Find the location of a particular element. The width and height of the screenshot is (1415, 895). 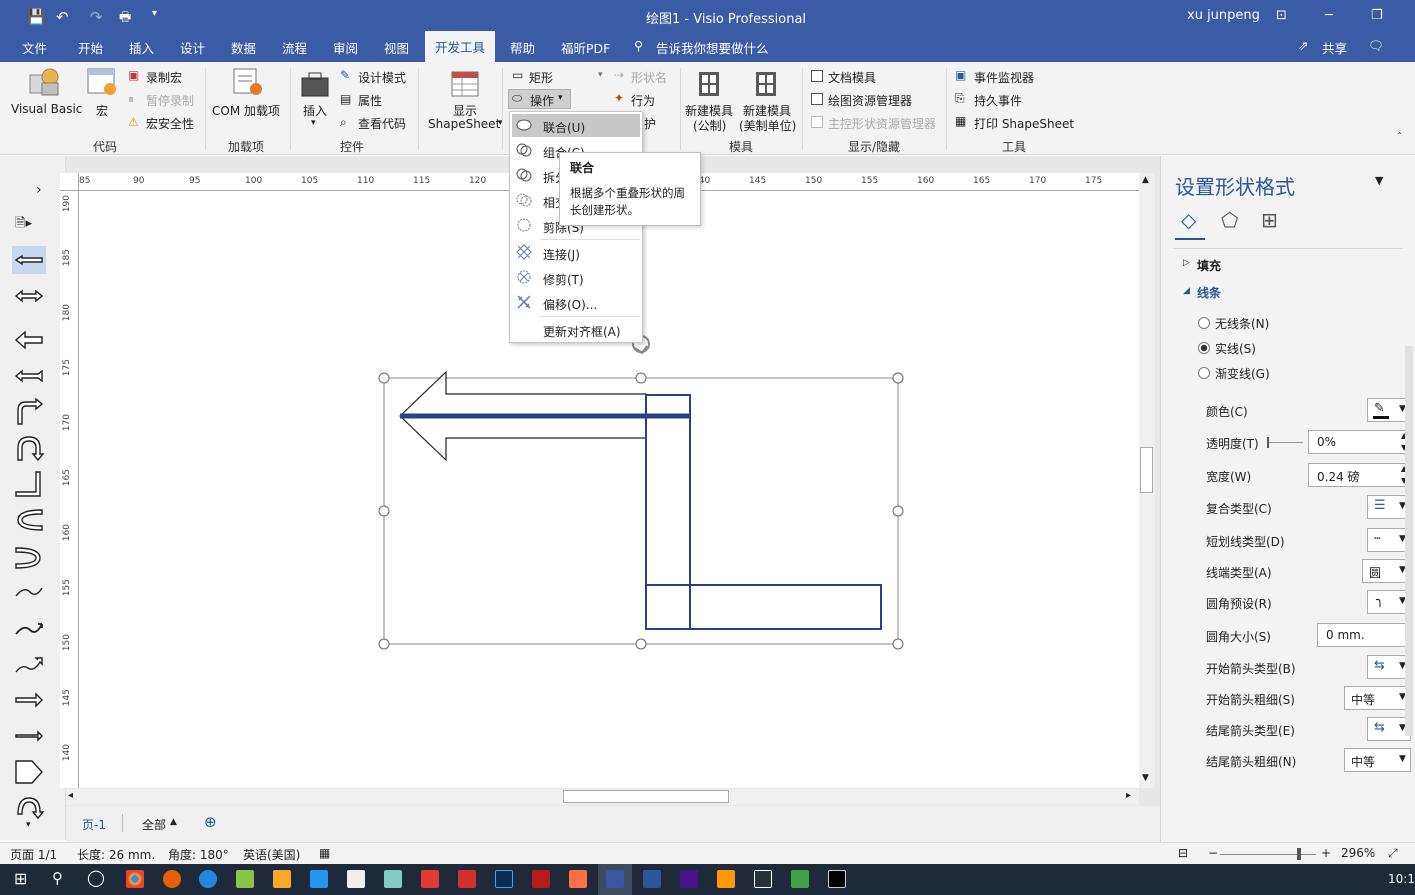

task-view-icon: ◯ is located at coordinates (96, 877).